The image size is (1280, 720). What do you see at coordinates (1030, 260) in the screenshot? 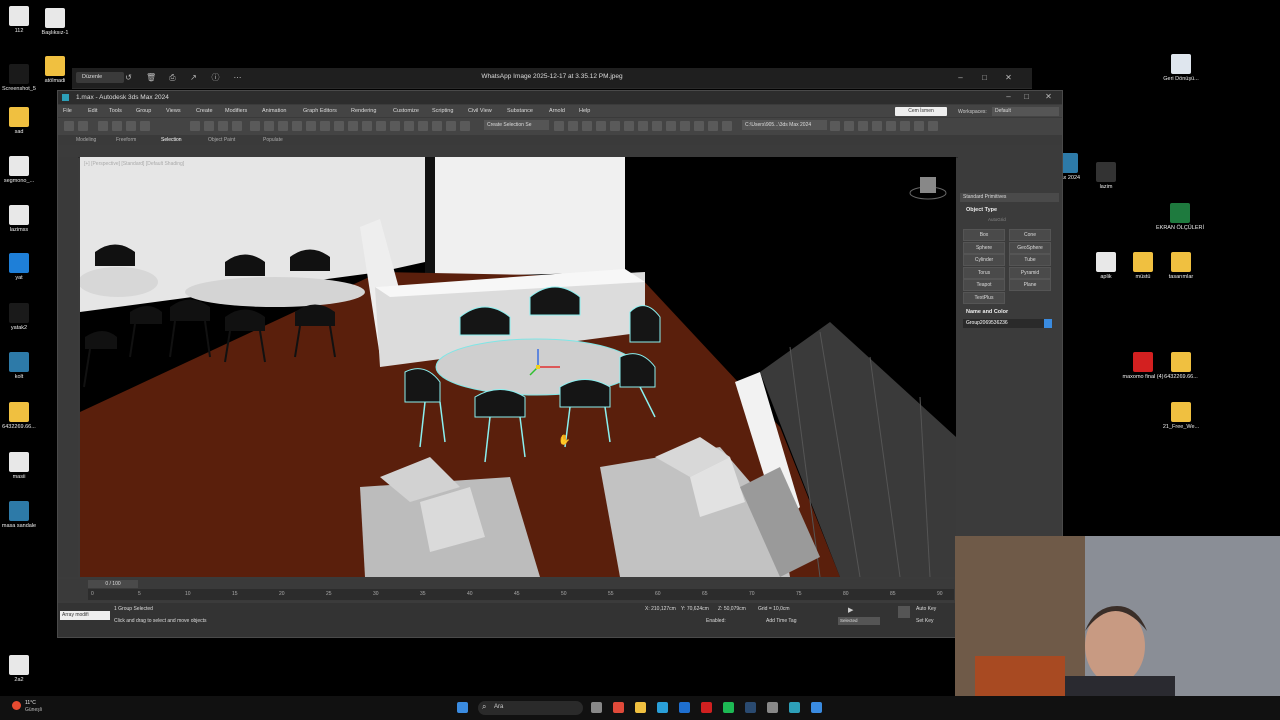
I see `primitive-button-tube: Tube` at bounding box center [1030, 260].